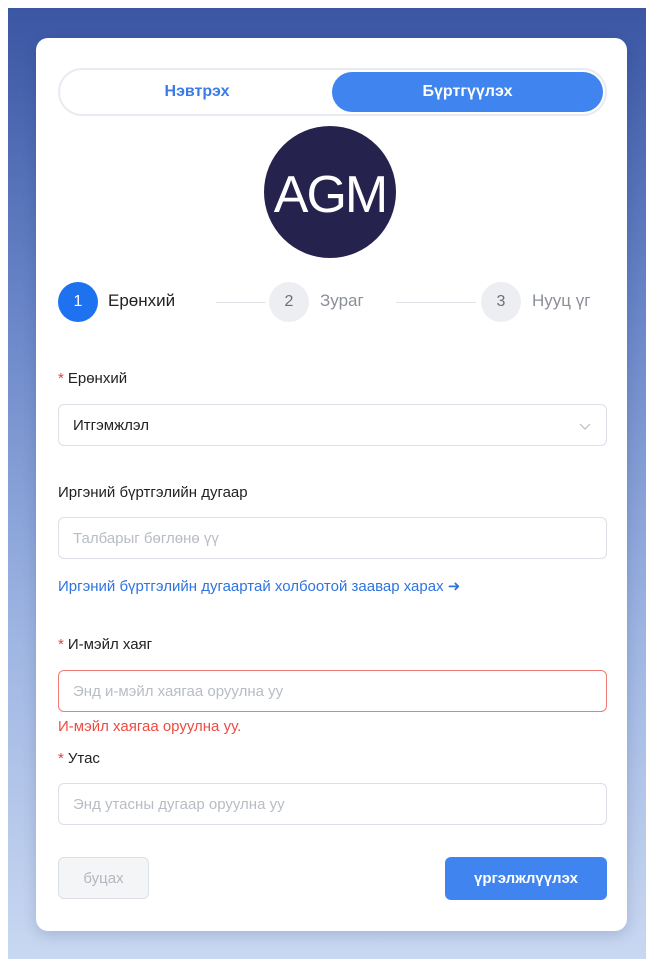 This screenshot has height=959, width=646. What do you see at coordinates (179, 804) in the screenshot?
I see `phone-placeholder: Энд утасны дугаар оруулна уу` at bounding box center [179, 804].